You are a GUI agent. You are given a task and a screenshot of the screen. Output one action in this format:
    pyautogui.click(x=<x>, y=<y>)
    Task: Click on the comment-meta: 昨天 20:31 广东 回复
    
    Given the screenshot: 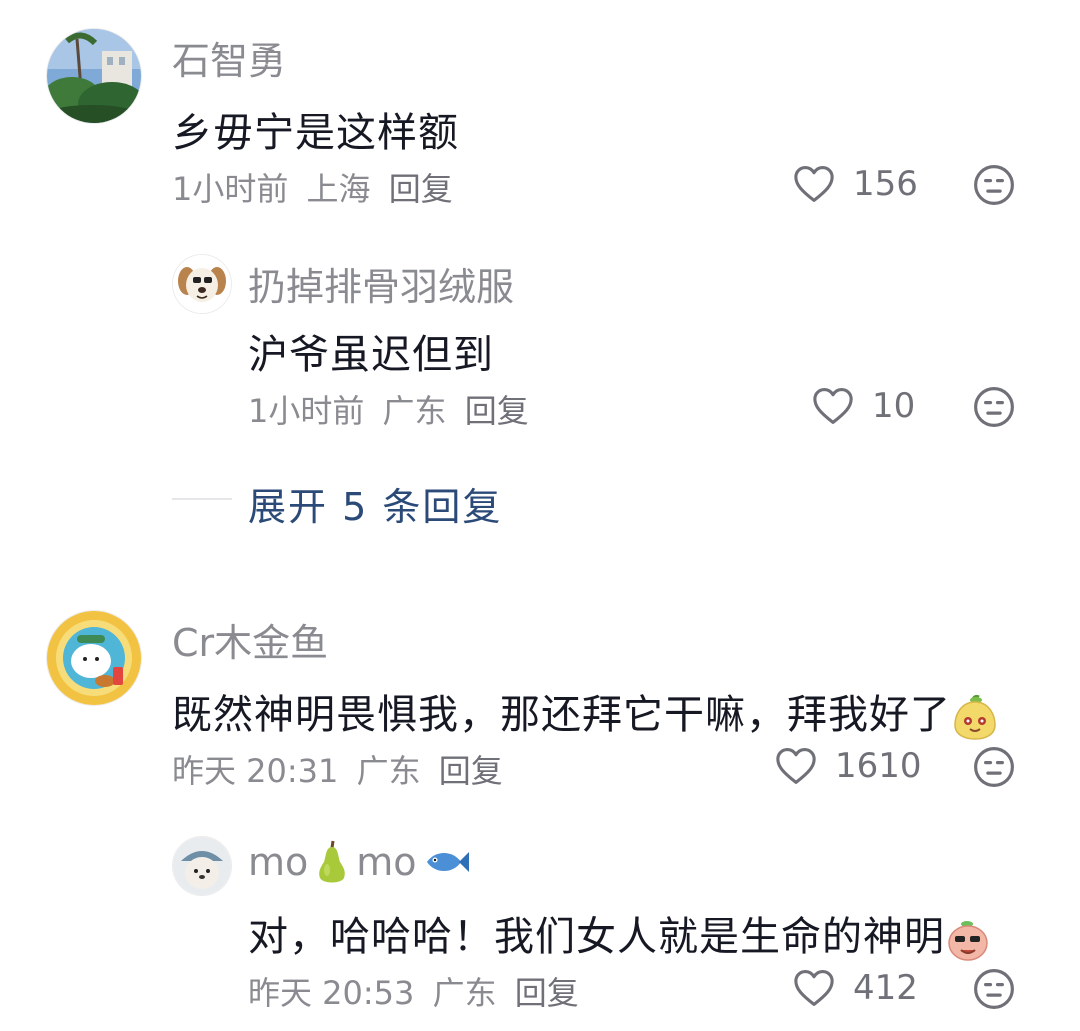 What is the action you would take?
    pyautogui.click(x=341, y=769)
    